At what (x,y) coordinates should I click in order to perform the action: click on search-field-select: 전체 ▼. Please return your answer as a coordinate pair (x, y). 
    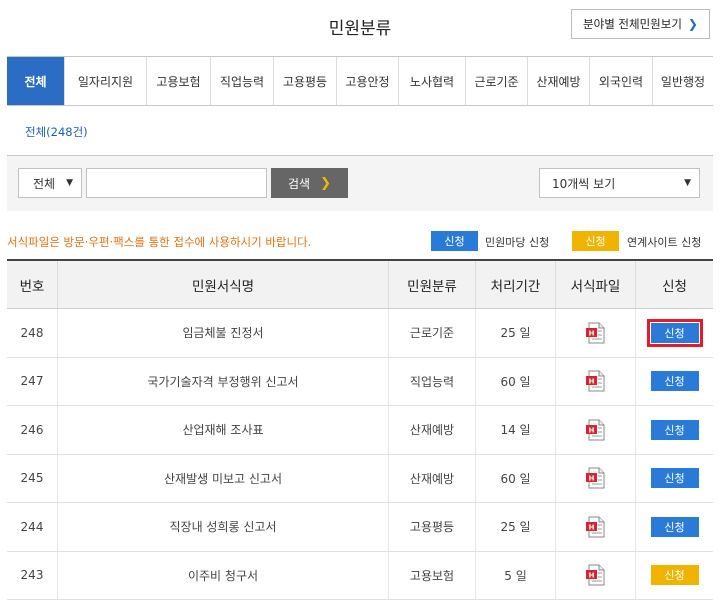
    Looking at the image, I should click on (50, 183).